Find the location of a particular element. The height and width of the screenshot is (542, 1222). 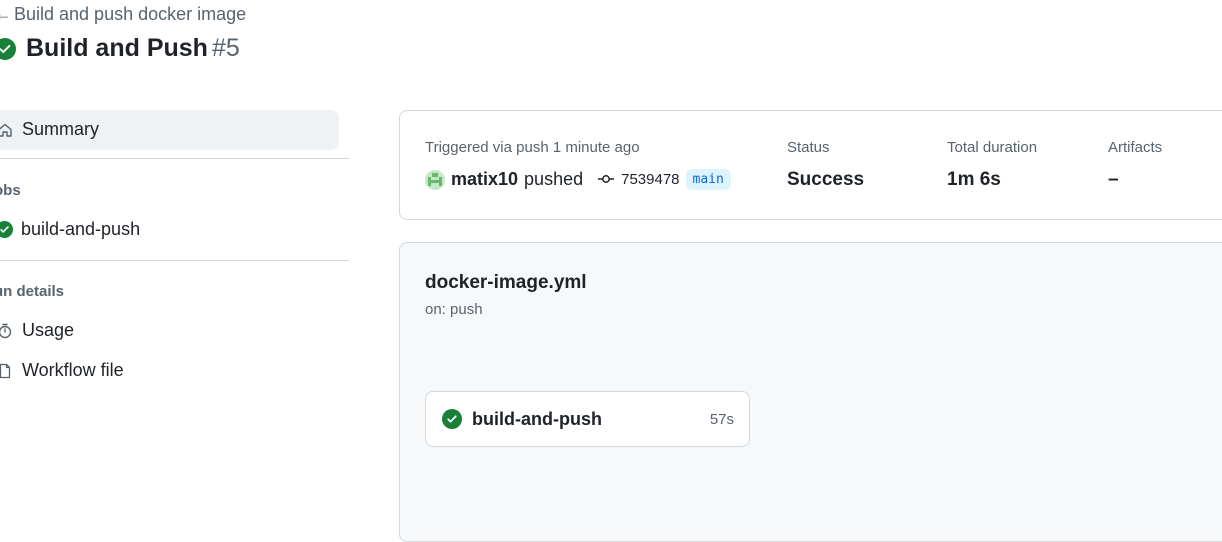

sidebar-item-label: Usage is located at coordinates (48, 330).